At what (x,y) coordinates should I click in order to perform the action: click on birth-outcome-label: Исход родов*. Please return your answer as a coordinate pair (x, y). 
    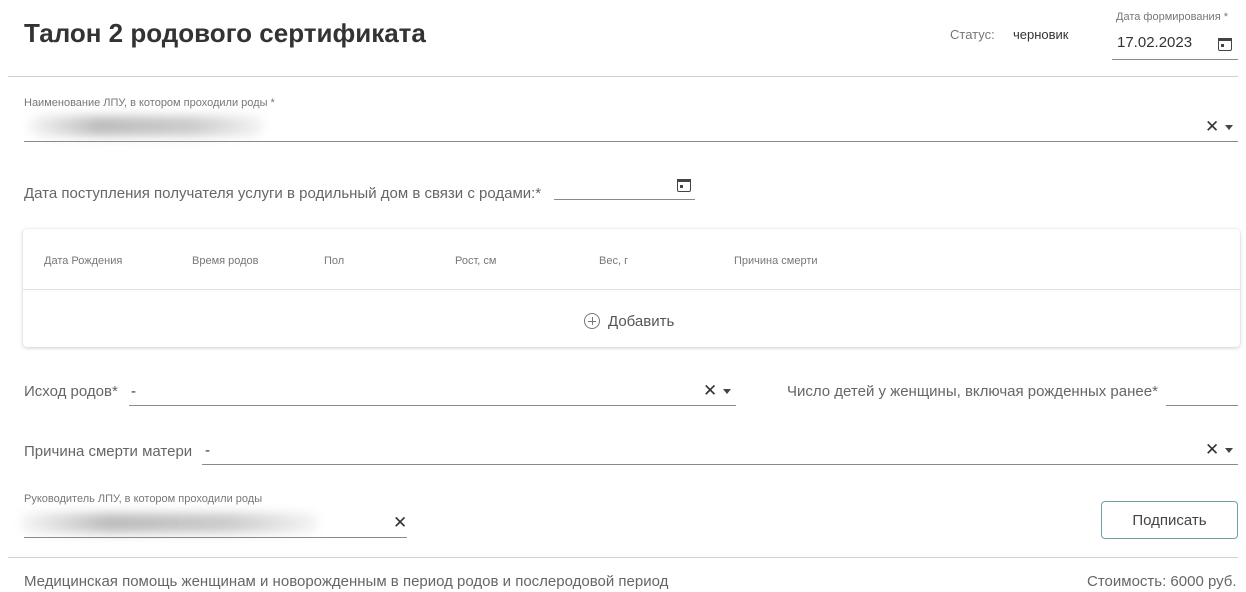
    Looking at the image, I should click on (71, 391).